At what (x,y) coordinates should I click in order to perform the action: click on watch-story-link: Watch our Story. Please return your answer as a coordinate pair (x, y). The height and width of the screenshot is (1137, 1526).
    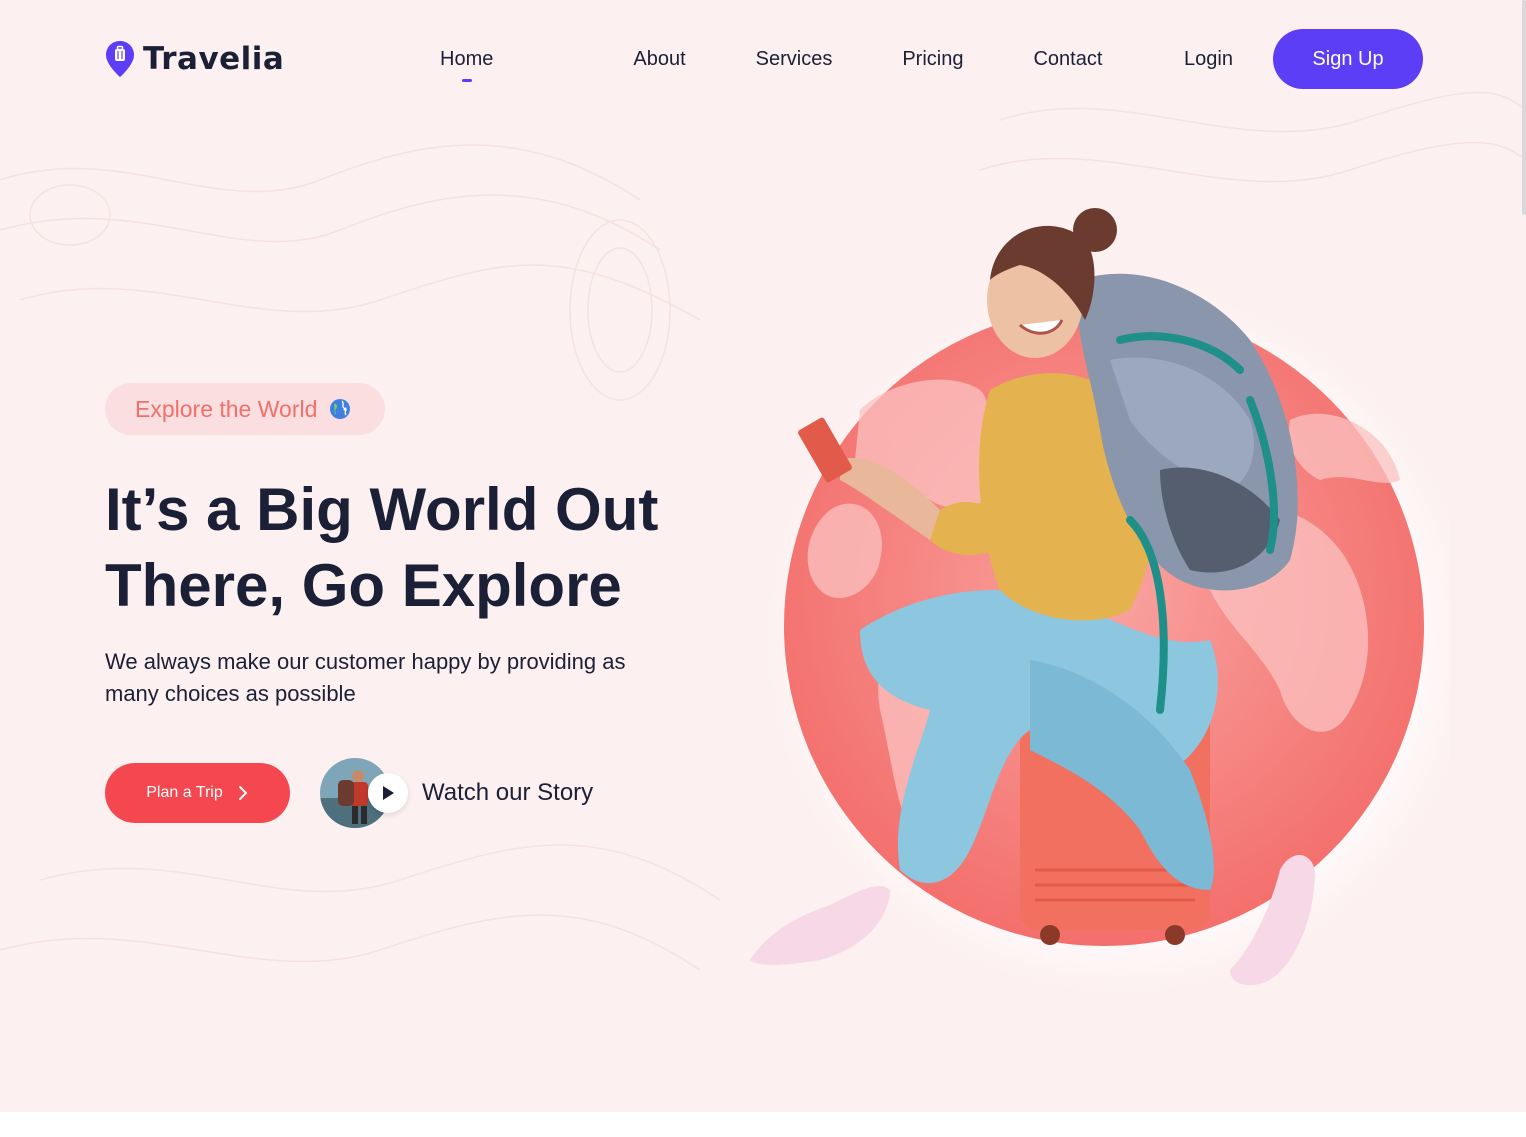
    Looking at the image, I should click on (456, 793).